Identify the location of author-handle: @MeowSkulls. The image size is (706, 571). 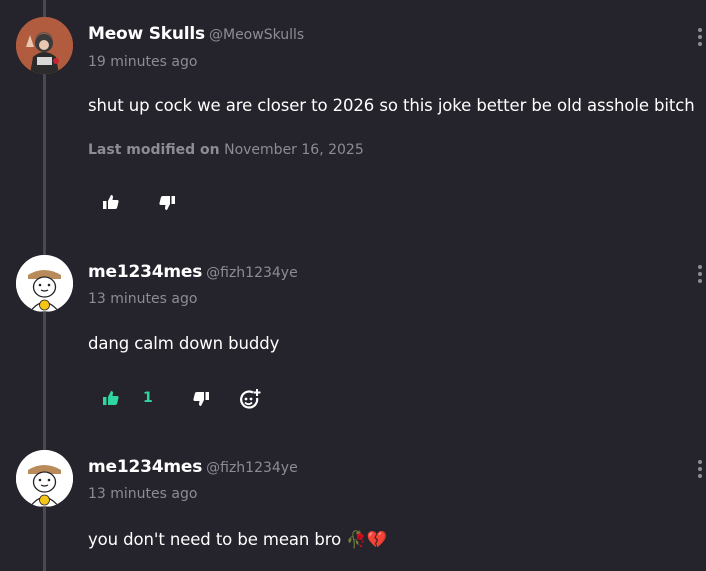
(256, 35).